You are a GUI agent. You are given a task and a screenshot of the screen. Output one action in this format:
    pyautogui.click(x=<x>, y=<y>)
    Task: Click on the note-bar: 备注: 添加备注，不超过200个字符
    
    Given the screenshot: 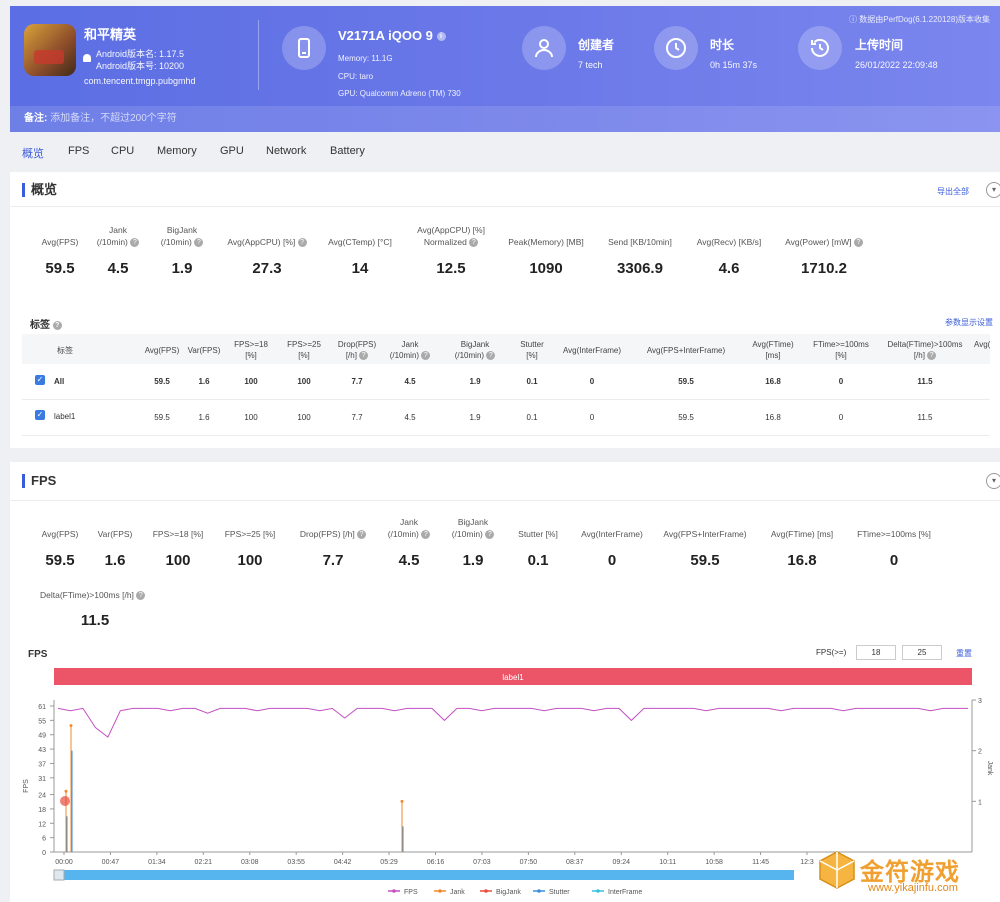 What is the action you would take?
    pyautogui.click(x=505, y=119)
    